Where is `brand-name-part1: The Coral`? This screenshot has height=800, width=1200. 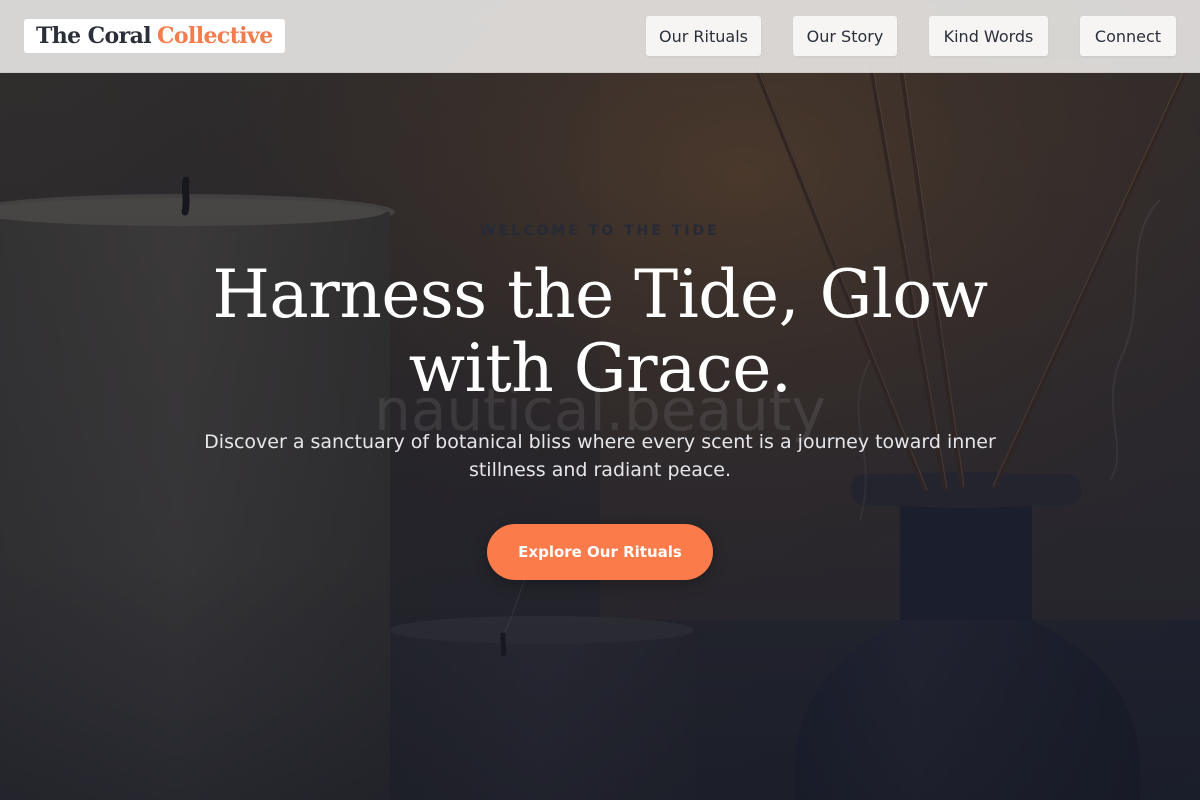 brand-name-part1: The Coral is located at coordinates (94, 36).